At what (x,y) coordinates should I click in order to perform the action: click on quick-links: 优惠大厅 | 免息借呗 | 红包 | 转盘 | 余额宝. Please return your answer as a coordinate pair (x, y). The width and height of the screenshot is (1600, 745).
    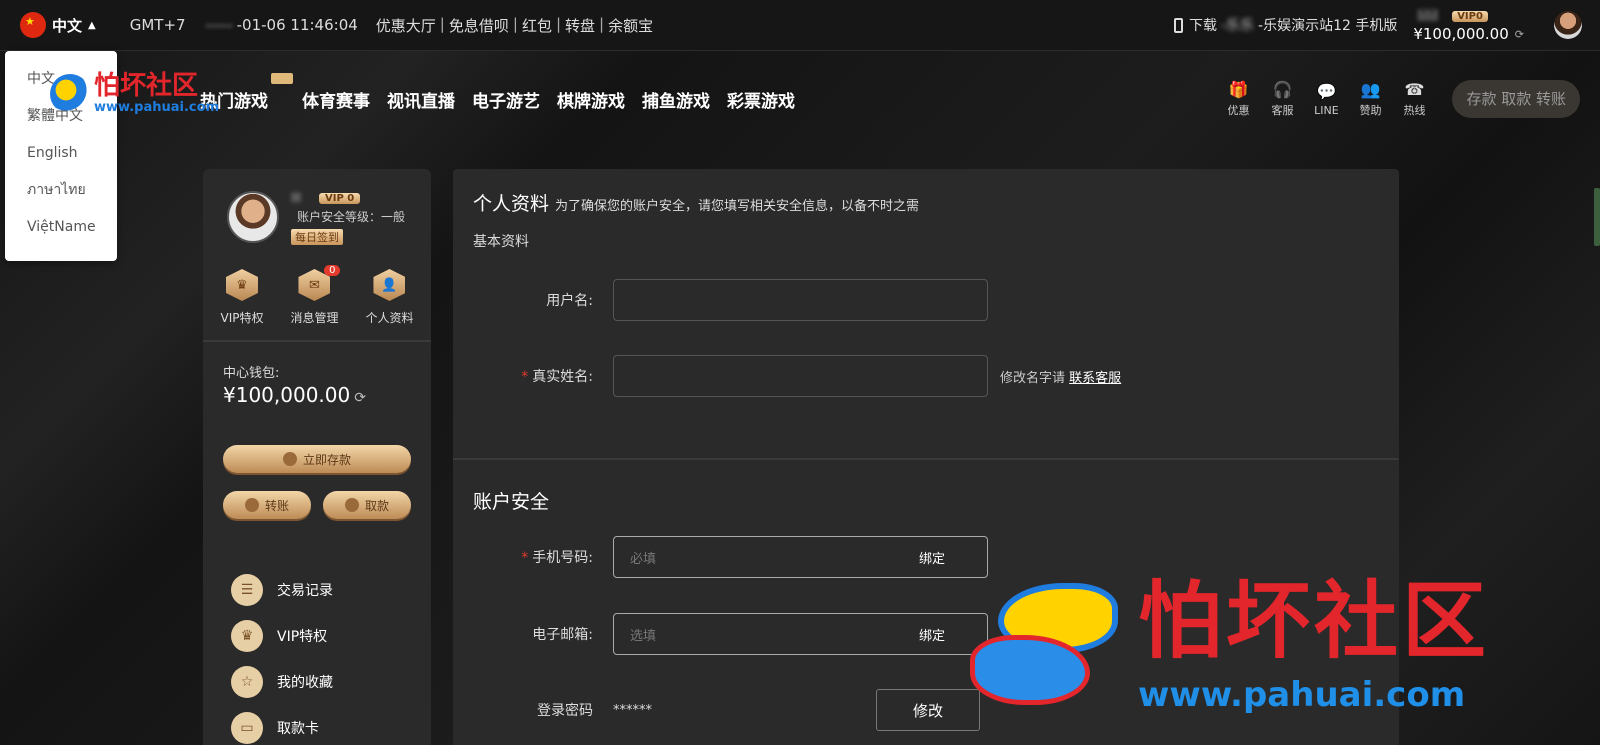
    Looking at the image, I should click on (514, 25).